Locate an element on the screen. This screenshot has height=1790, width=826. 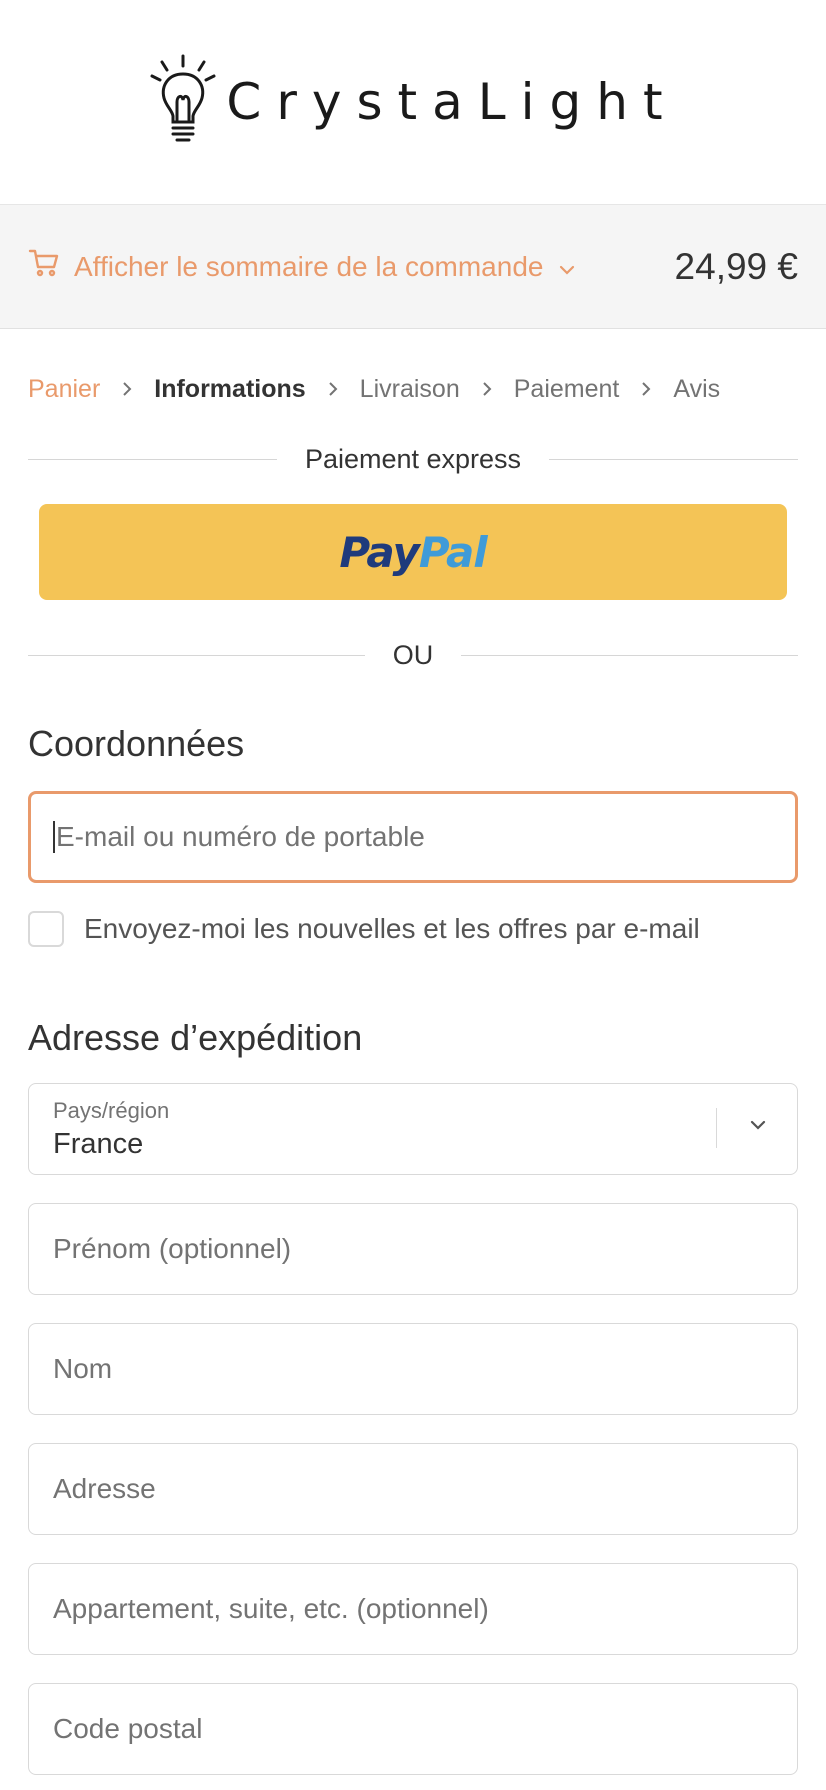
country-label: Pays/région is located at coordinates (111, 1110).